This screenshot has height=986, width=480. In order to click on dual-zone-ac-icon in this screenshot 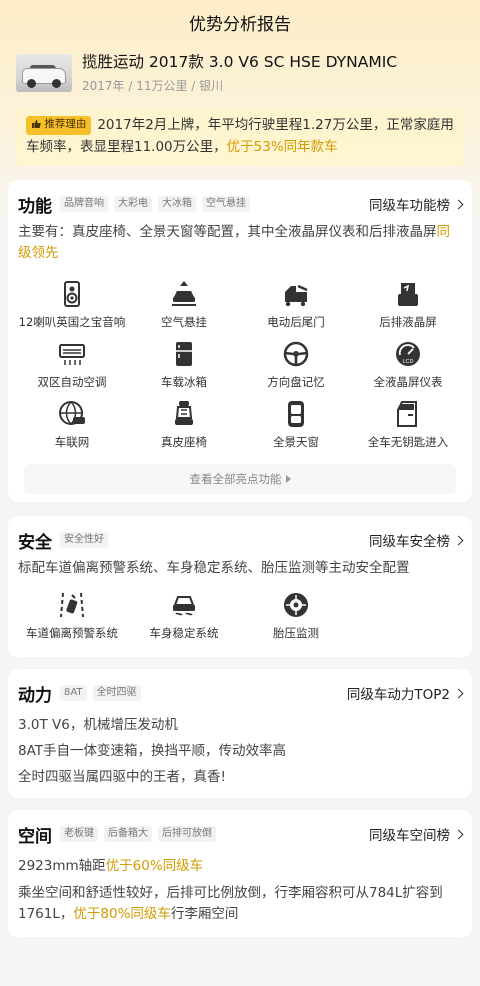, I will do `click(72, 354)`.